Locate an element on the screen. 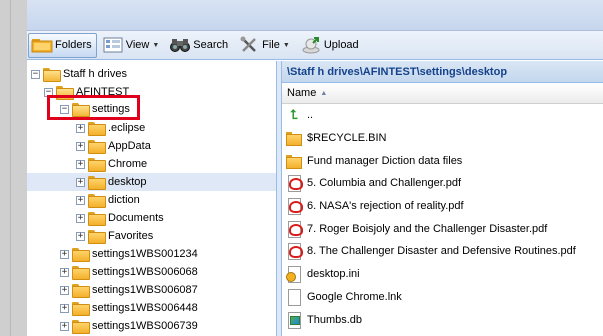 The image size is (603, 336). tree-node-settings1wbs006068: + settings1WBS006068 is located at coordinates (151, 272).